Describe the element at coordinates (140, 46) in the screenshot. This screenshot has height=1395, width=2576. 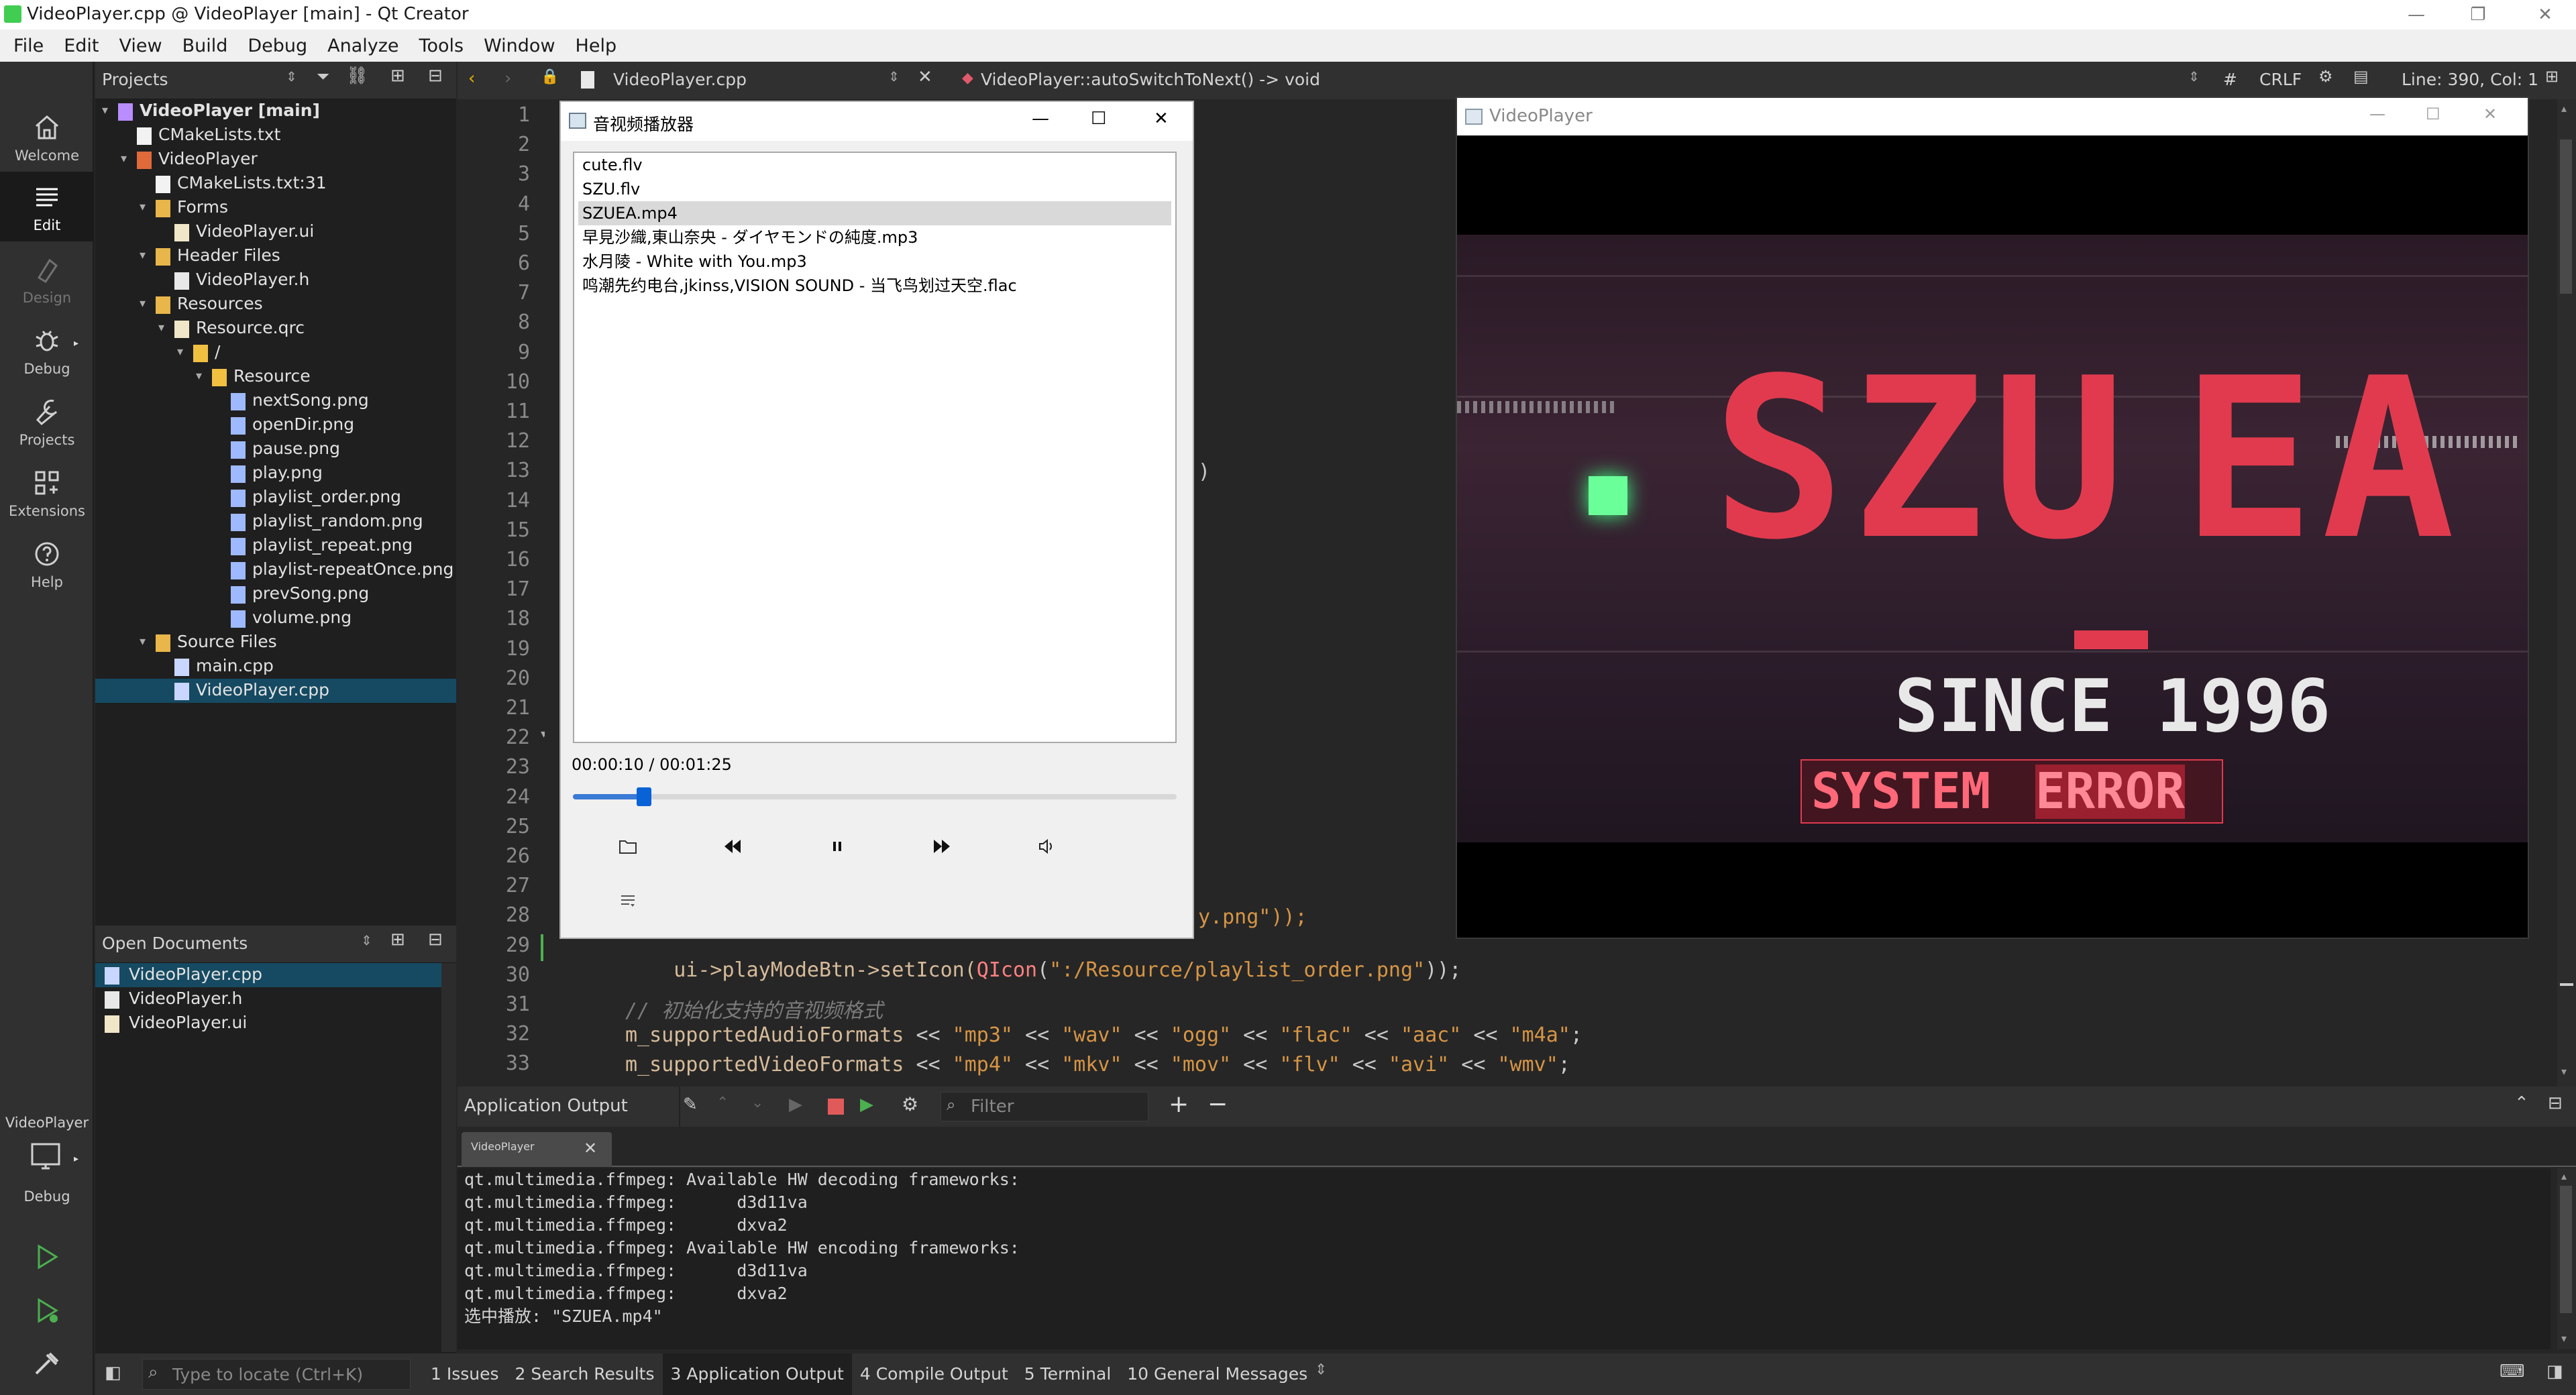
I see `menu-view: View` at that location.